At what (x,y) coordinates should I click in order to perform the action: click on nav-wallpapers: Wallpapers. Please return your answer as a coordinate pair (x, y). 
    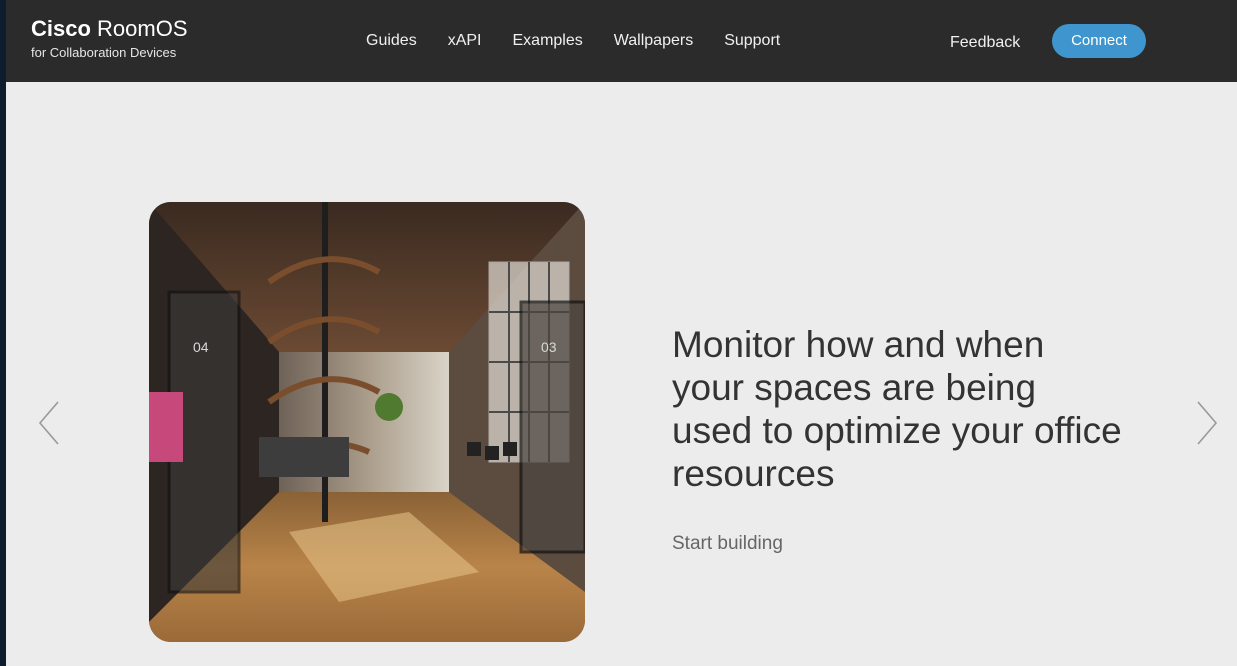
    Looking at the image, I should click on (653, 41).